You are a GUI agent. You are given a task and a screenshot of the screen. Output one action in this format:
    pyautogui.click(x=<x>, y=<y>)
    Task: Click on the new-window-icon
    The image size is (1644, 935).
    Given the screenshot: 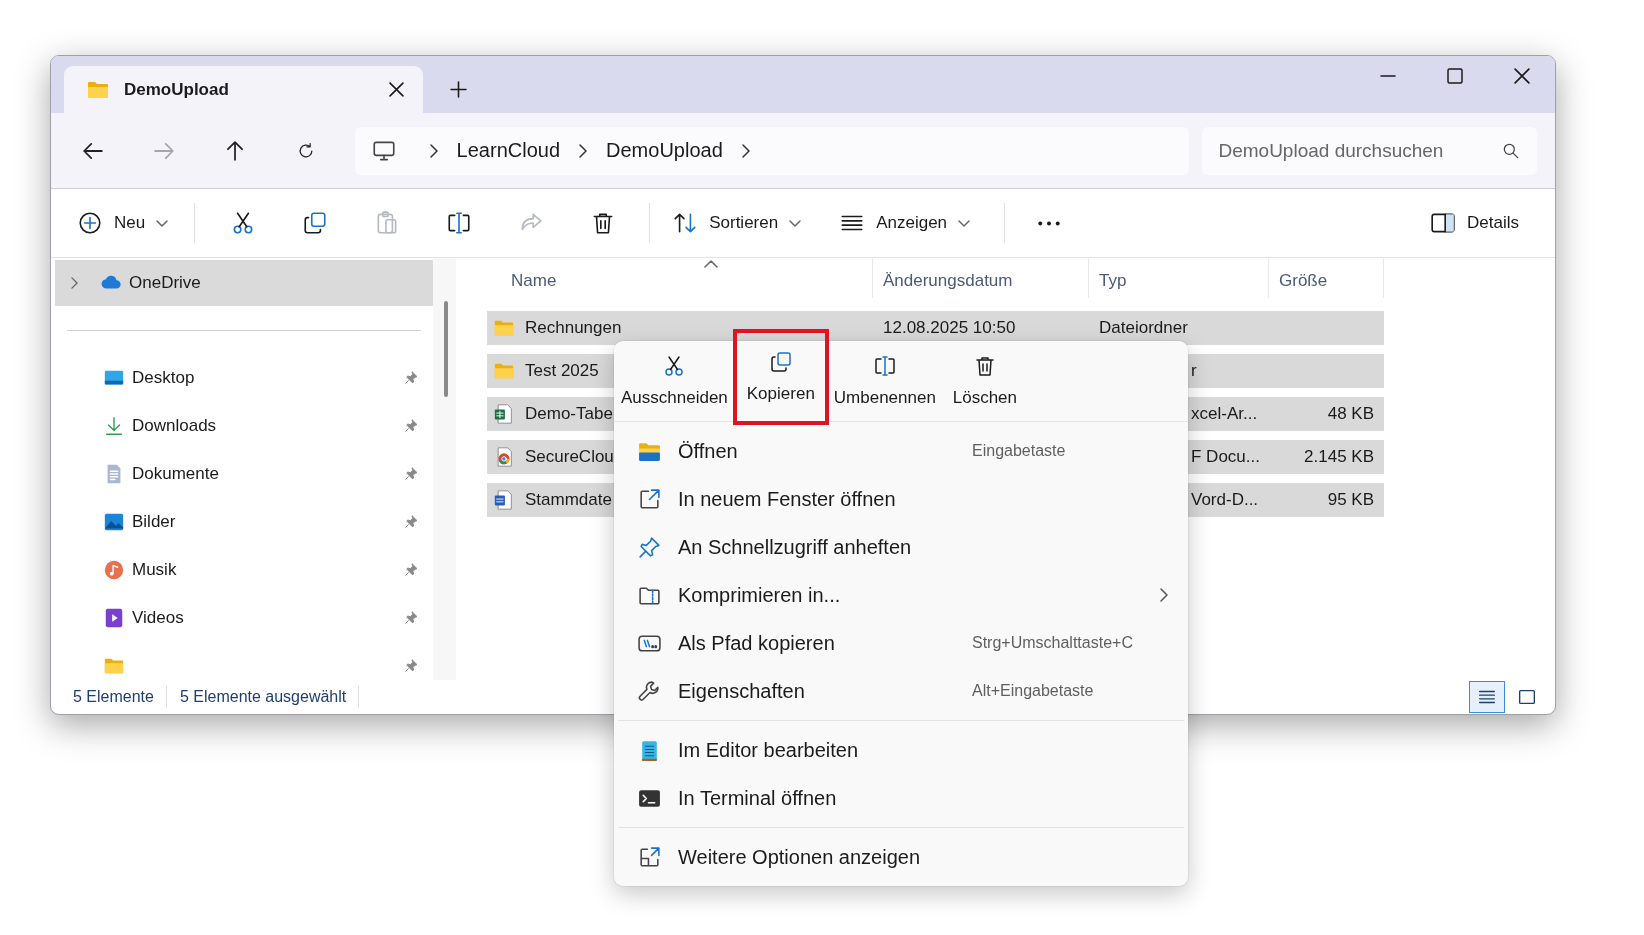 What is the action you would take?
    pyautogui.click(x=649, y=499)
    